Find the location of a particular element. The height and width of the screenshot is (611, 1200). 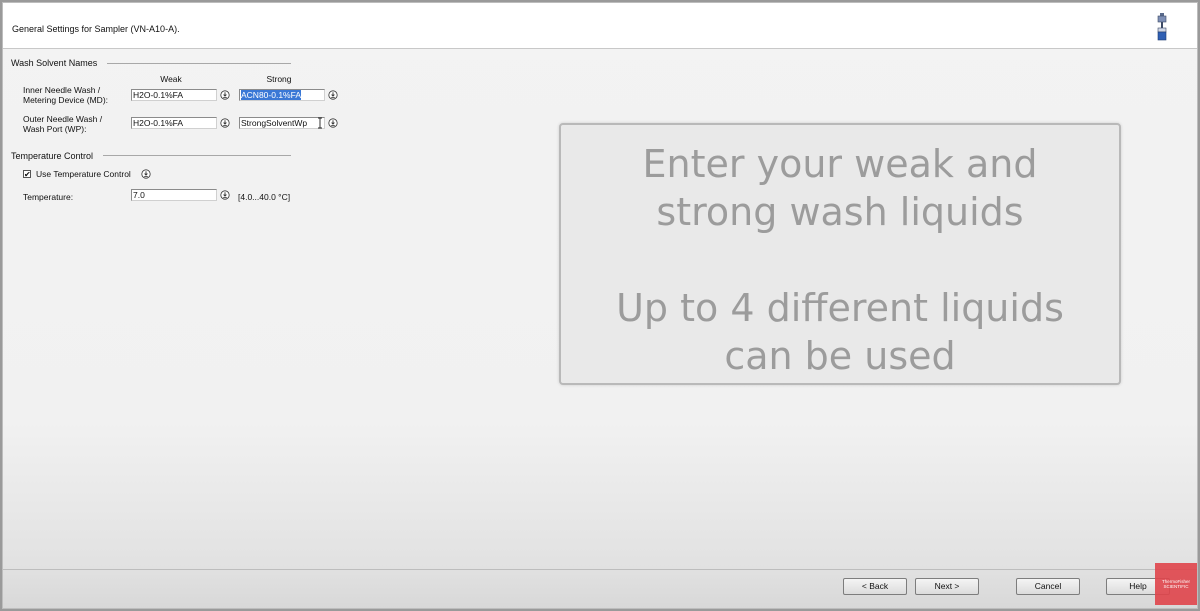

input-value-selected: ACN80-0.1%FA is located at coordinates (271, 95).